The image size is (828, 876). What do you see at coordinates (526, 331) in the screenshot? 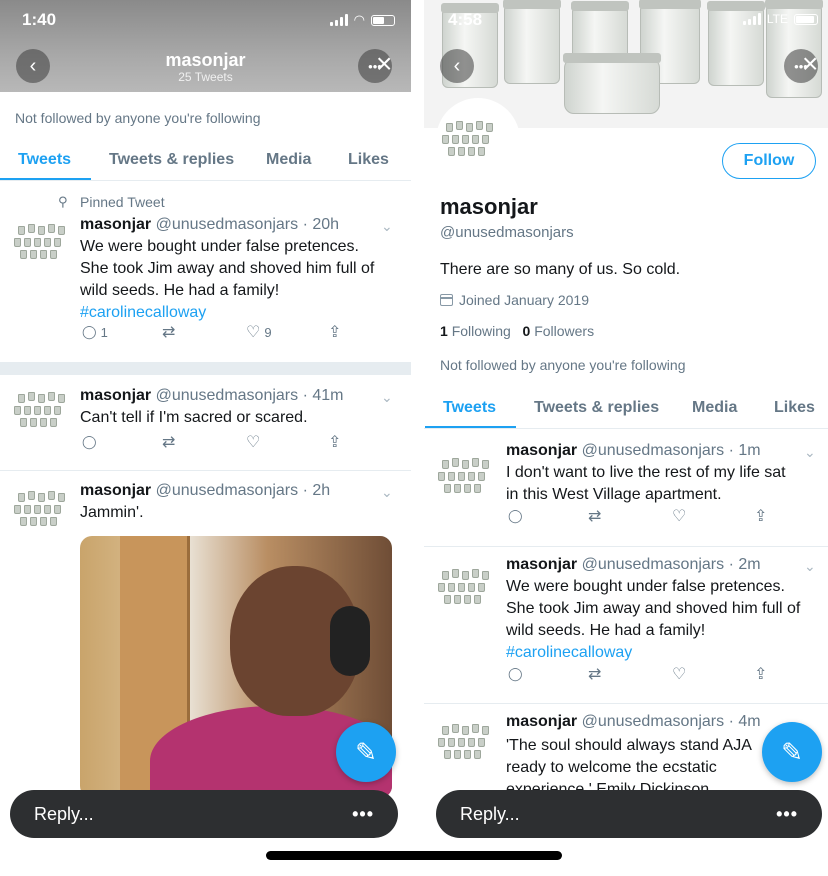
I see `followers-count: 0` at bounding box center [526, 331].